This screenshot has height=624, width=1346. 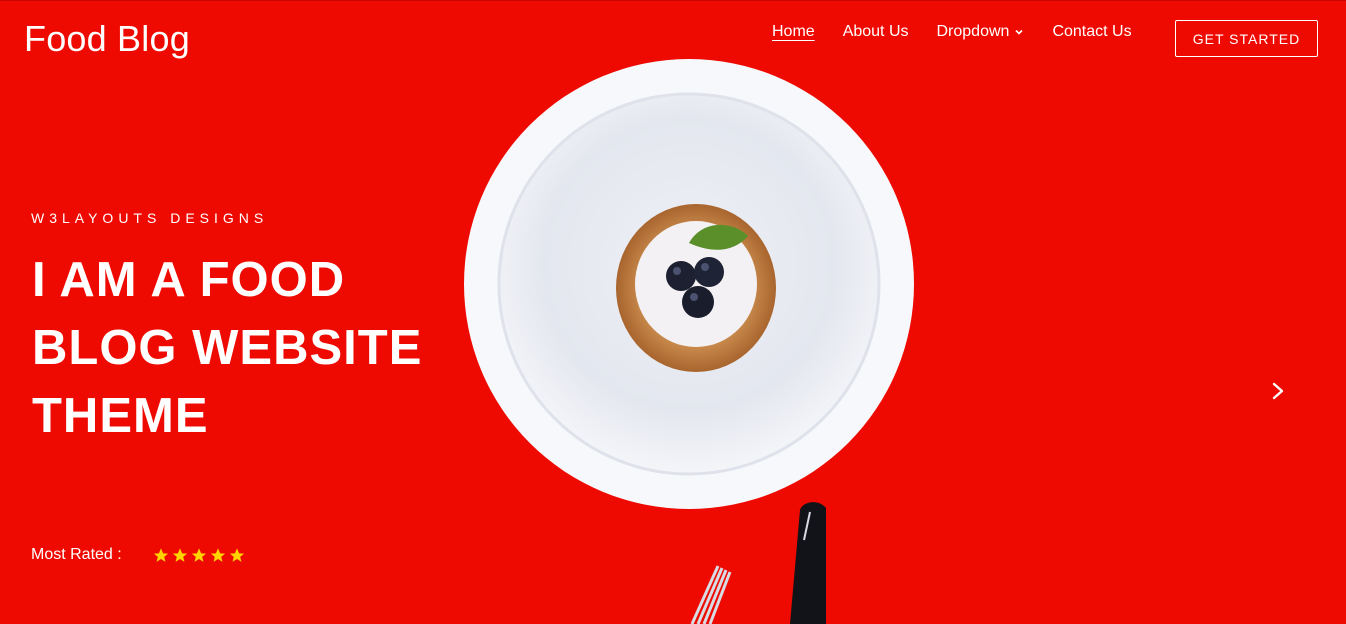 I want to click on star-rating, so click(x=199, y=555).